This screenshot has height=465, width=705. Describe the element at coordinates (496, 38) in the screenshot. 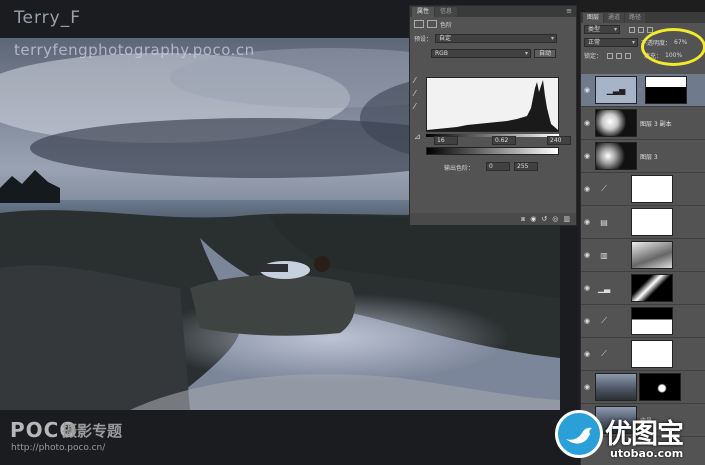

I see `preset-select: 自定` at that location.